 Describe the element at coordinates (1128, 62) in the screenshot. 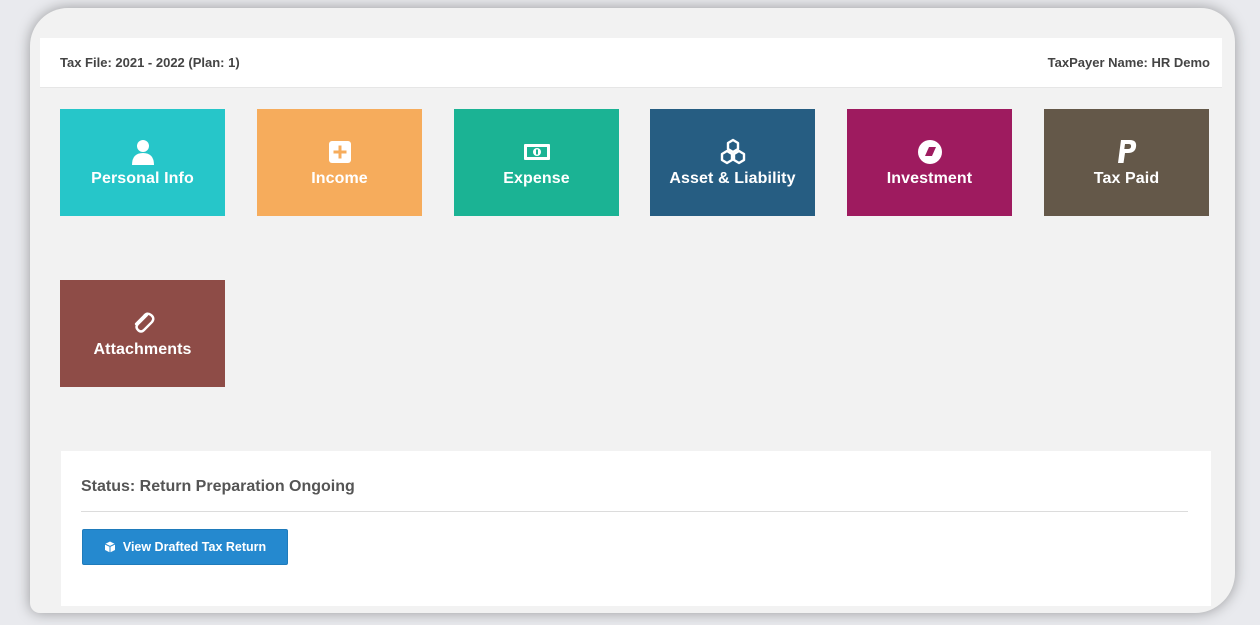

I see `taxpayer-name: TaxPayer Name: HR Demo` at that location.